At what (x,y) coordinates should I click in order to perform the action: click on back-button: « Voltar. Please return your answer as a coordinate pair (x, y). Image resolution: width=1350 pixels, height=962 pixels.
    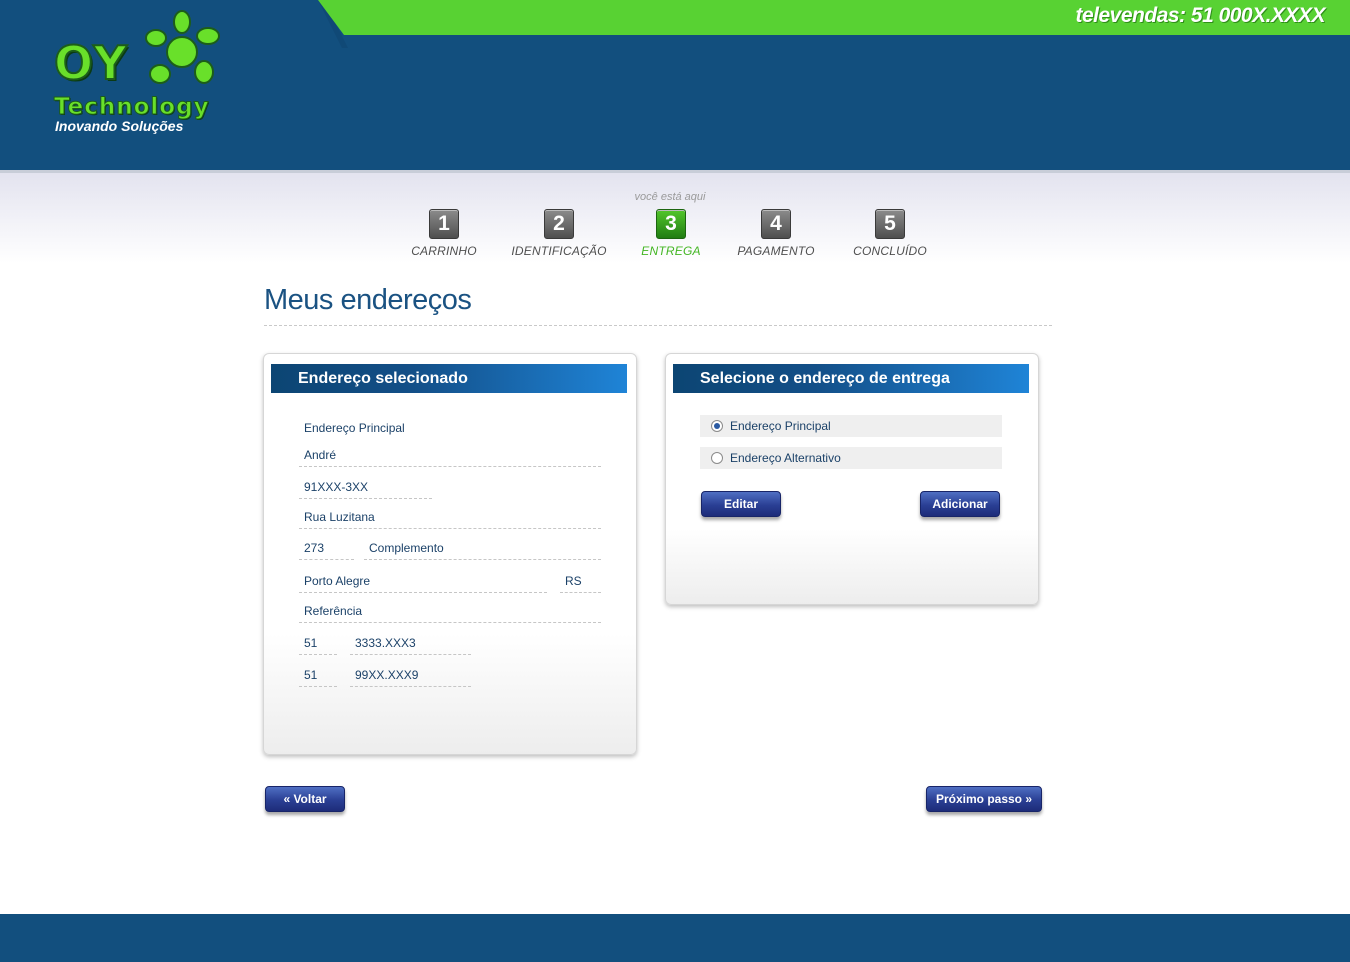
    Looking at the image, I should click on (305, 799).